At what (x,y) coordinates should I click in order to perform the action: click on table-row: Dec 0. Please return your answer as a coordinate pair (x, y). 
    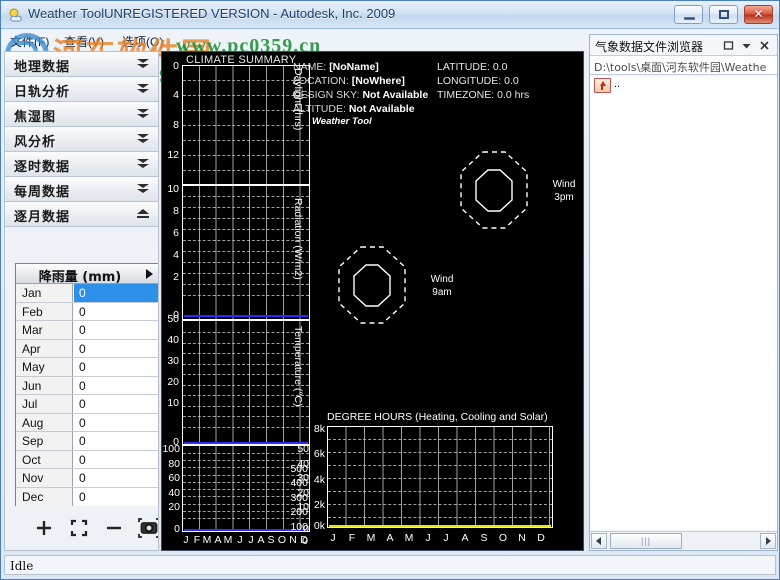
    Looking at the image, I should click on (87, 496).